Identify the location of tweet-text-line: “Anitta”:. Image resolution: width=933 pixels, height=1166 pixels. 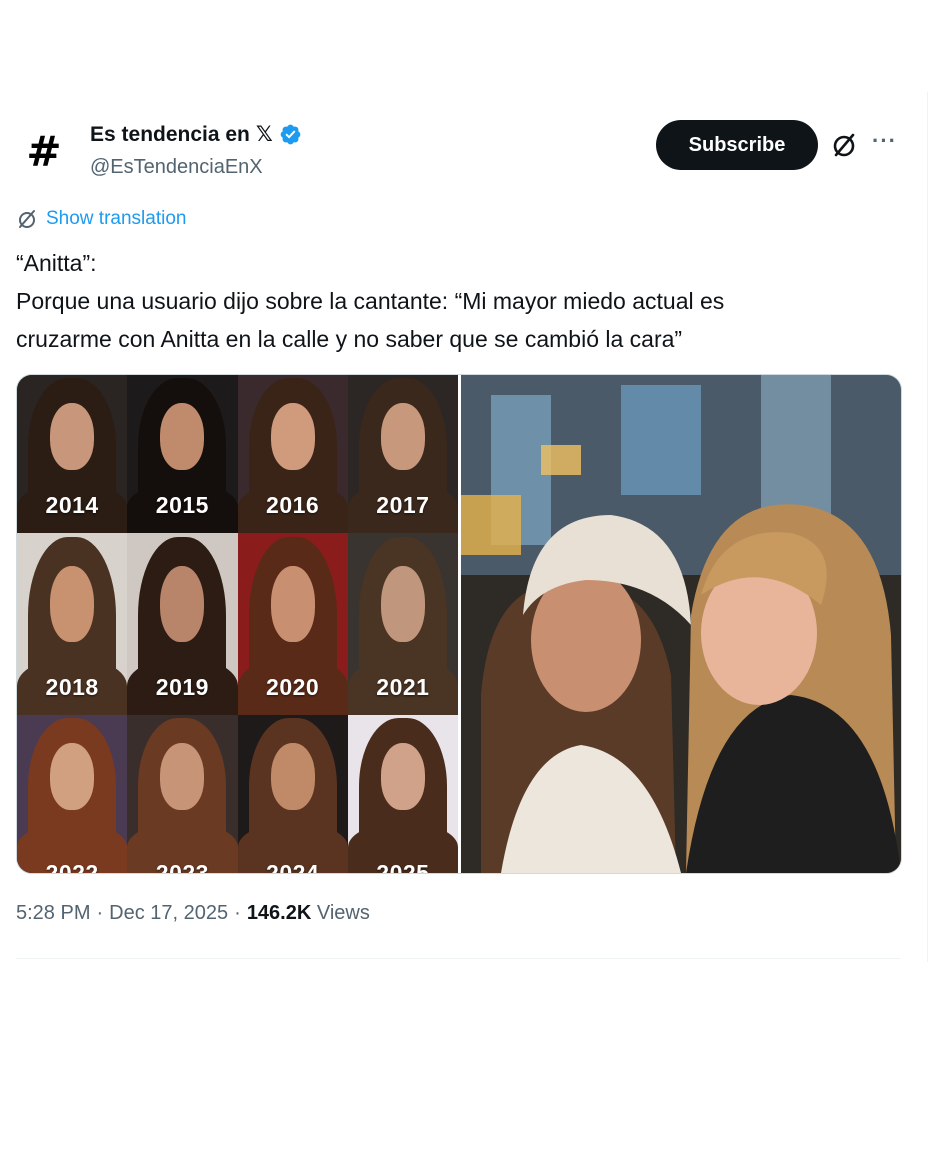
(56, 263).